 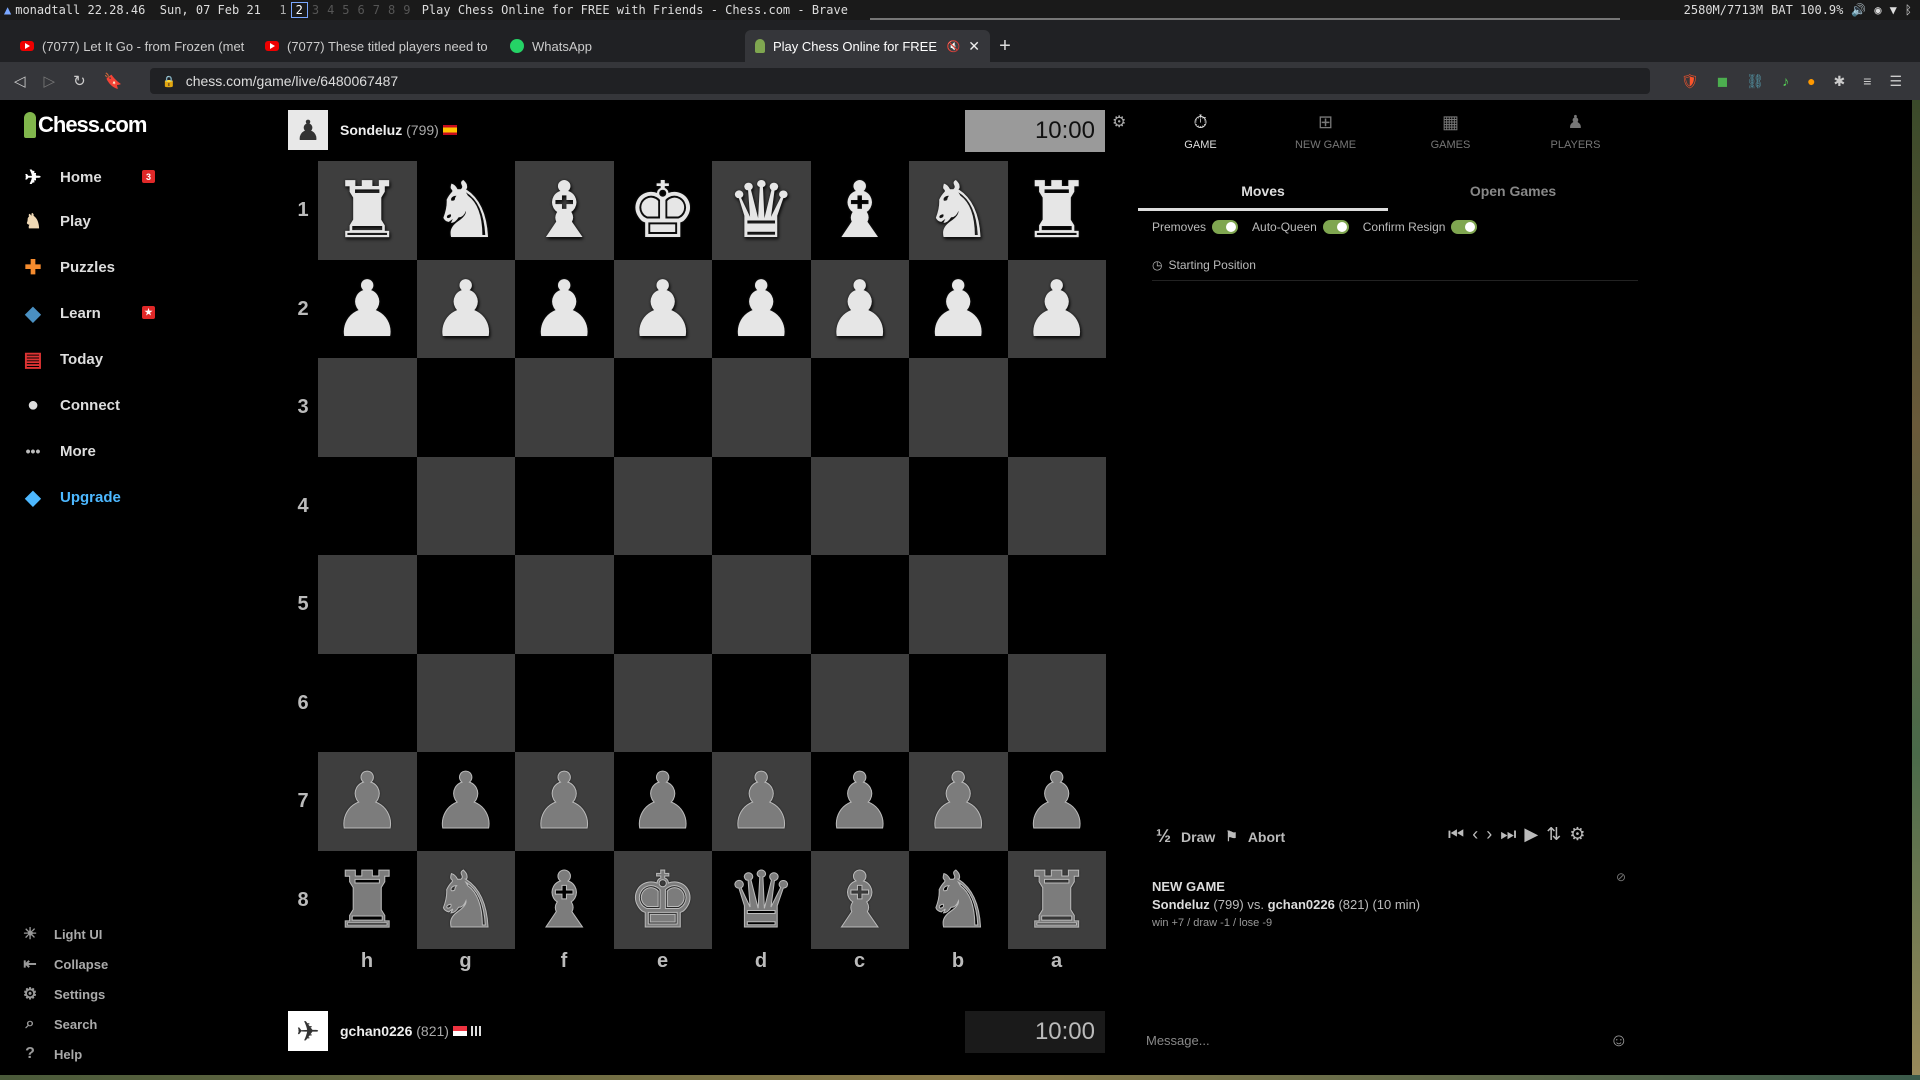 I want to click on draw-button: Draw, so click(x=1198, y=837).